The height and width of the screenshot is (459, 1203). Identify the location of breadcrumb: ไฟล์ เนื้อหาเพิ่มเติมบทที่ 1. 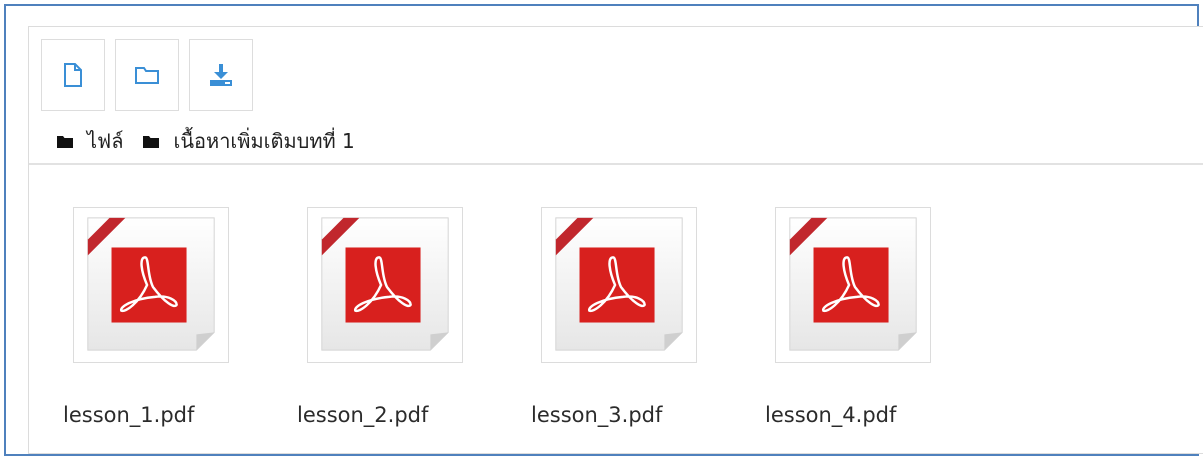
(216, 141).